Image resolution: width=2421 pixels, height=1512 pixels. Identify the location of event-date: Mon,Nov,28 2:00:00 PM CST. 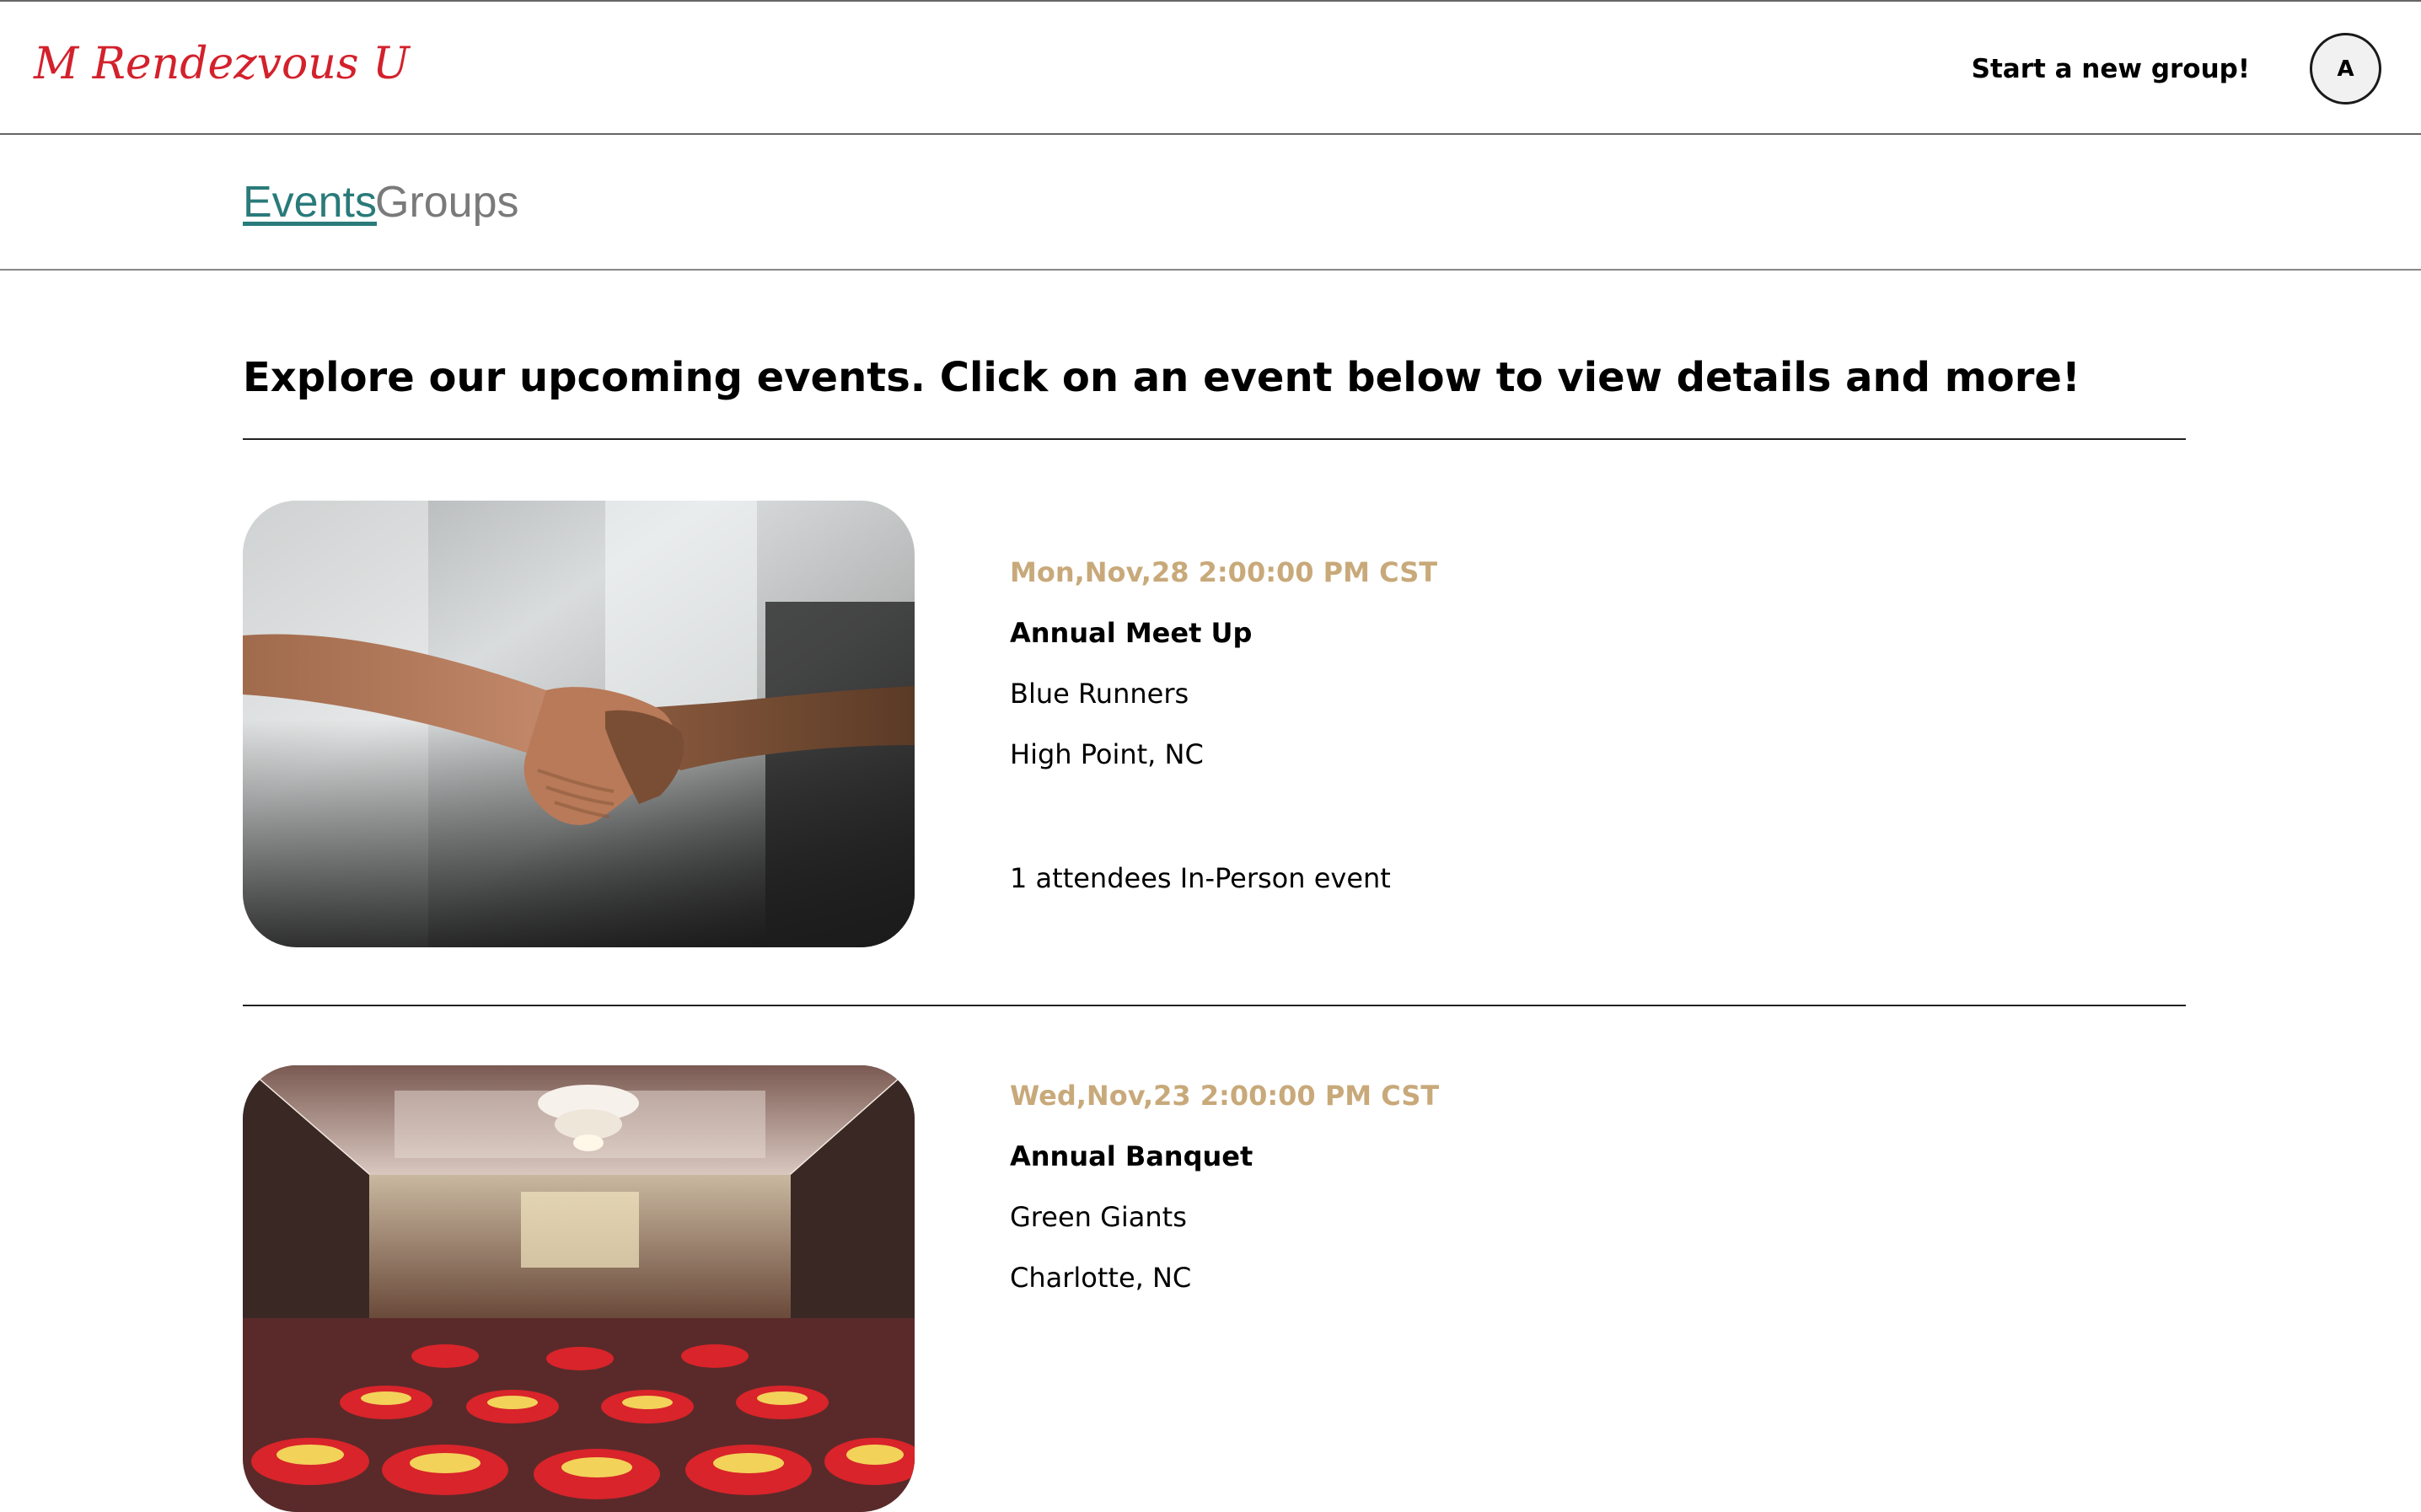
(1224, 572).